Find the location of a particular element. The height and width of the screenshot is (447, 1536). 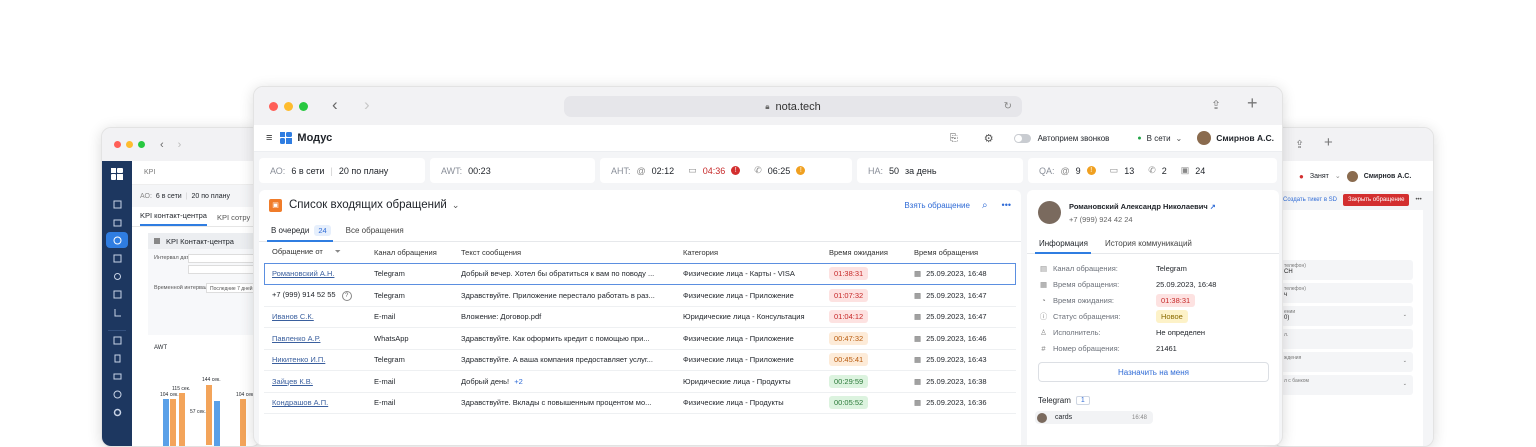

client-avatar is located at coordinates (1049, 212).